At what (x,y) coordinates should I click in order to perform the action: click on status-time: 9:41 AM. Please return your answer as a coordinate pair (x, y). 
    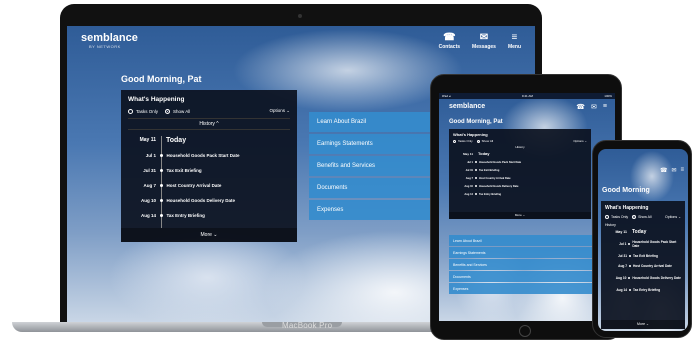
    Looking at the image, I should click on (527, 96).